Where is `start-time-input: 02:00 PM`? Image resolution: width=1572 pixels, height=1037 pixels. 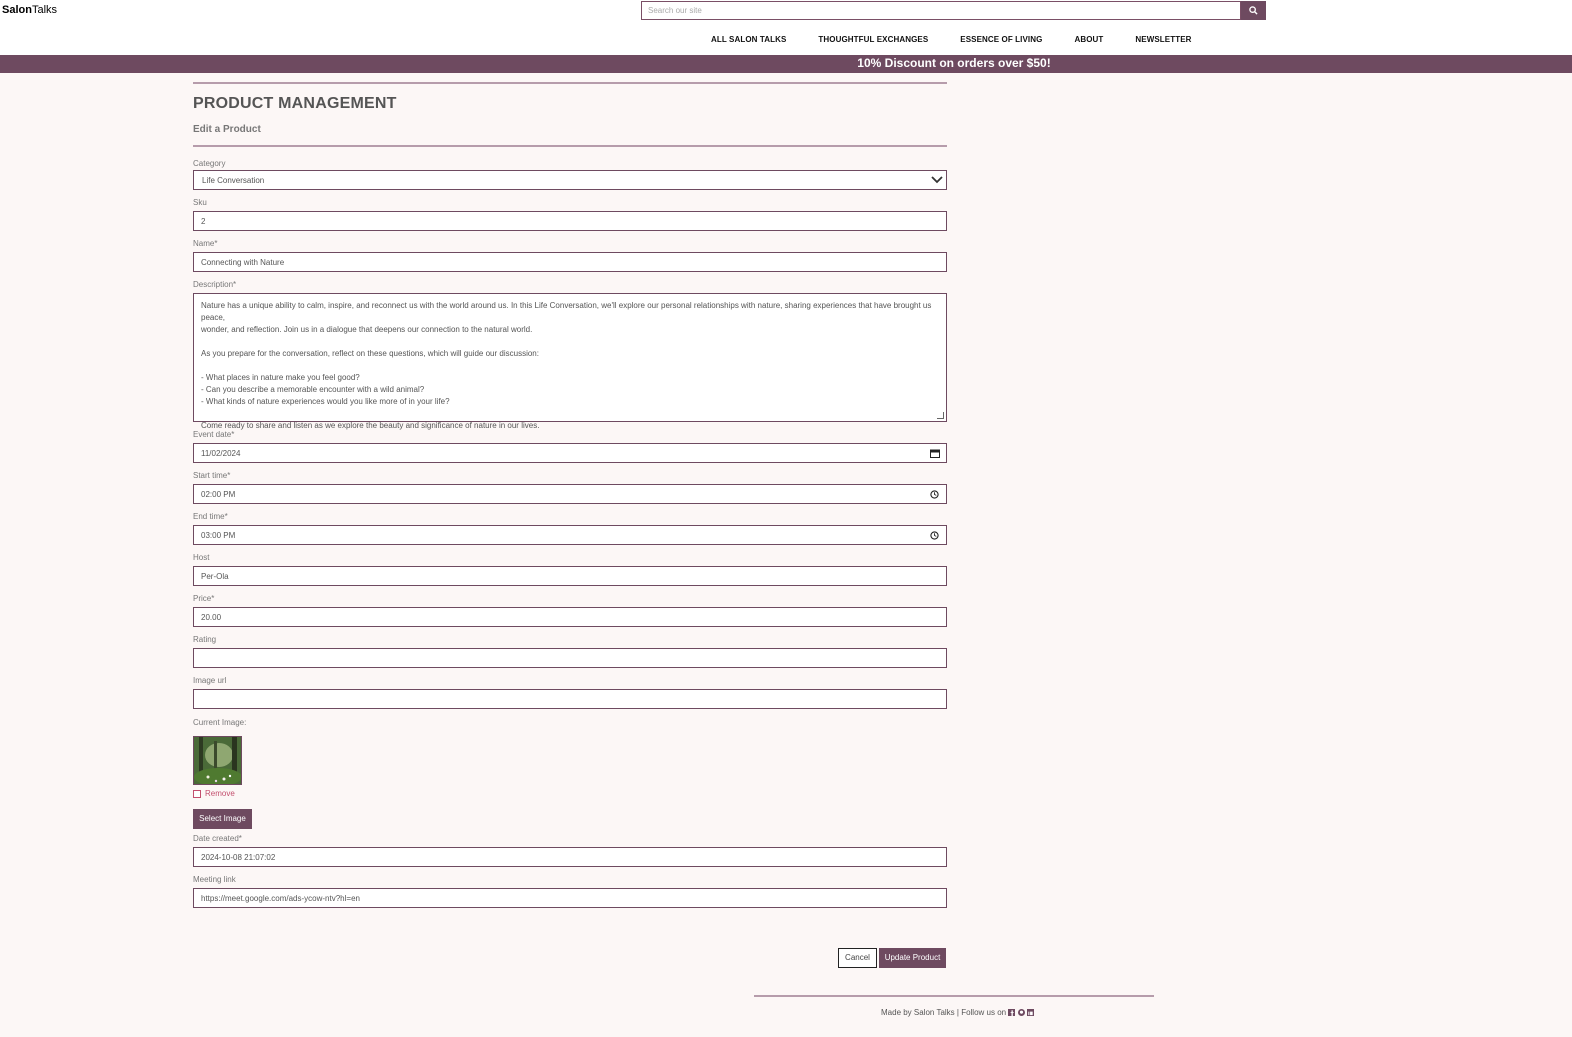 start-time-input: 02:00 PM is located at coordinates (570, 494).